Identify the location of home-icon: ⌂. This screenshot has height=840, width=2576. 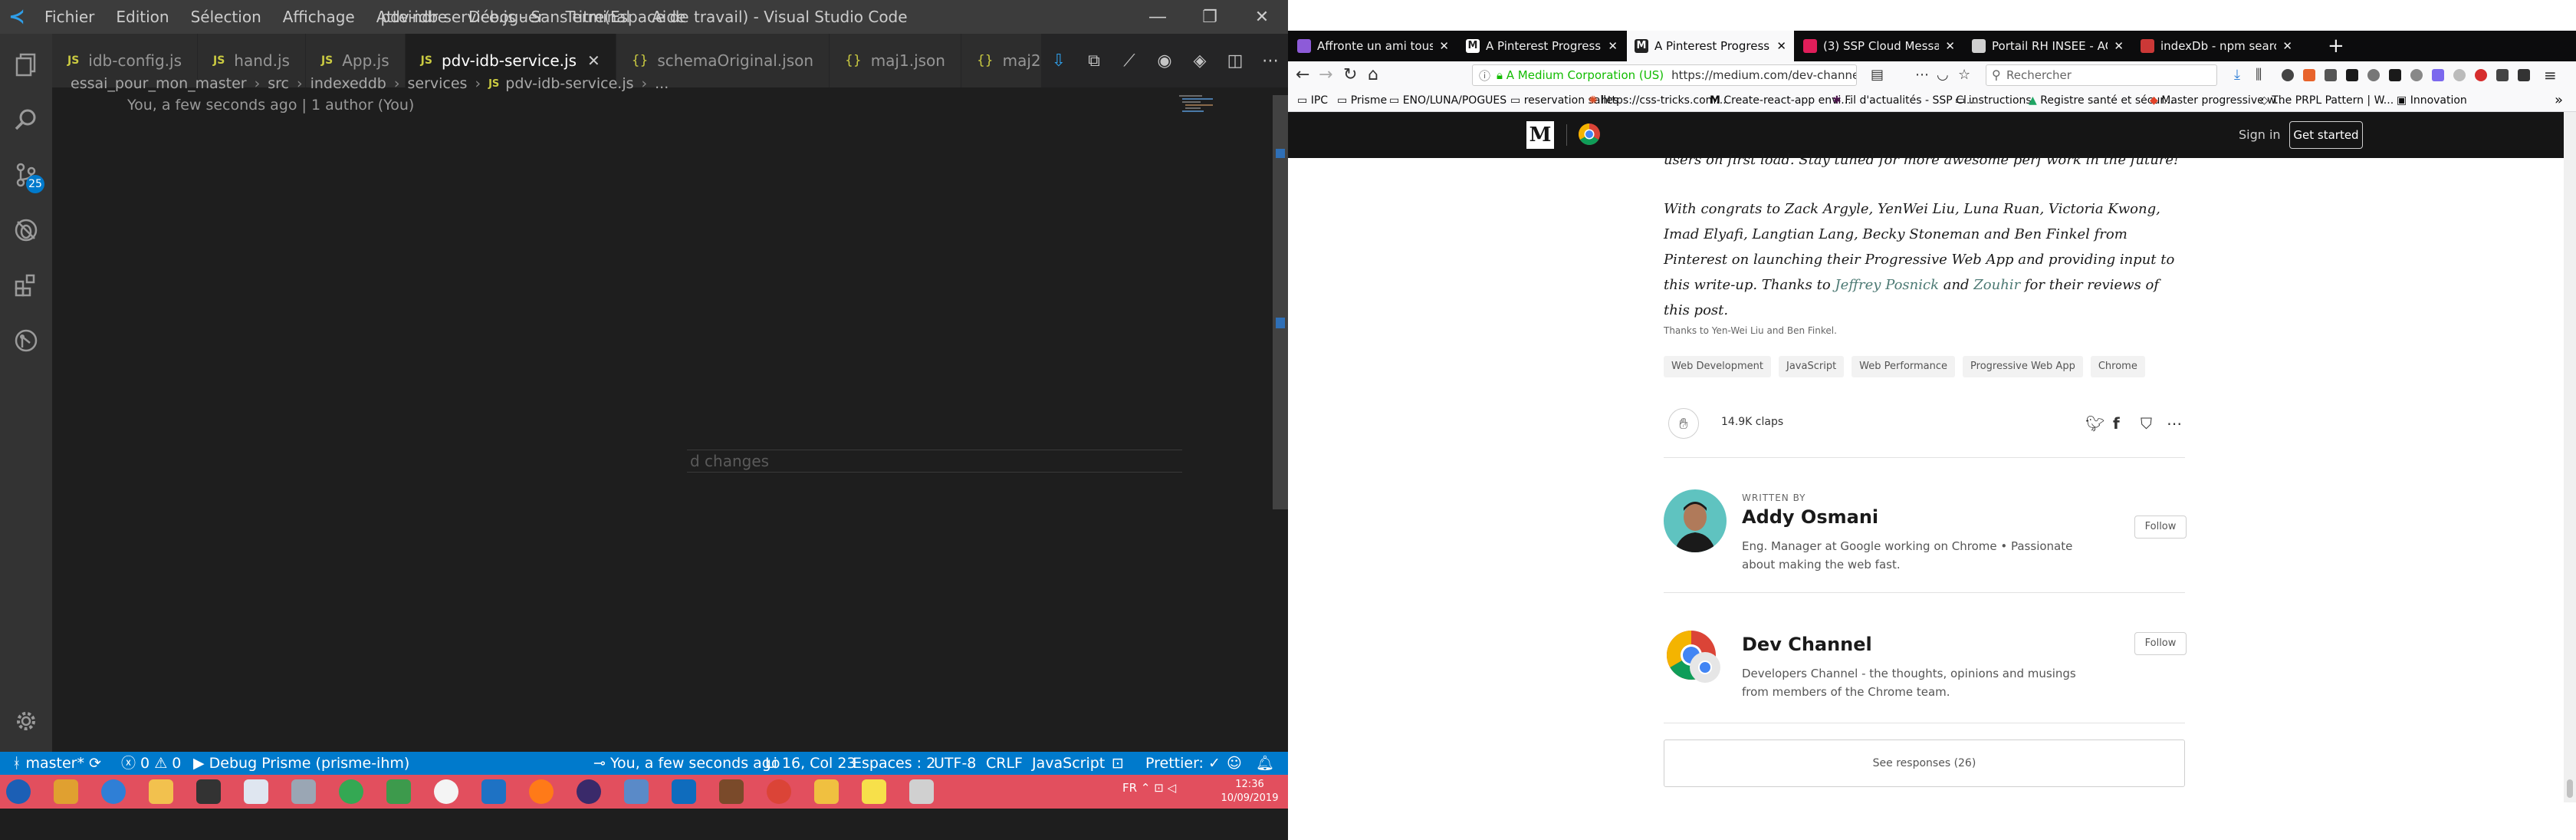
(1373, 75).